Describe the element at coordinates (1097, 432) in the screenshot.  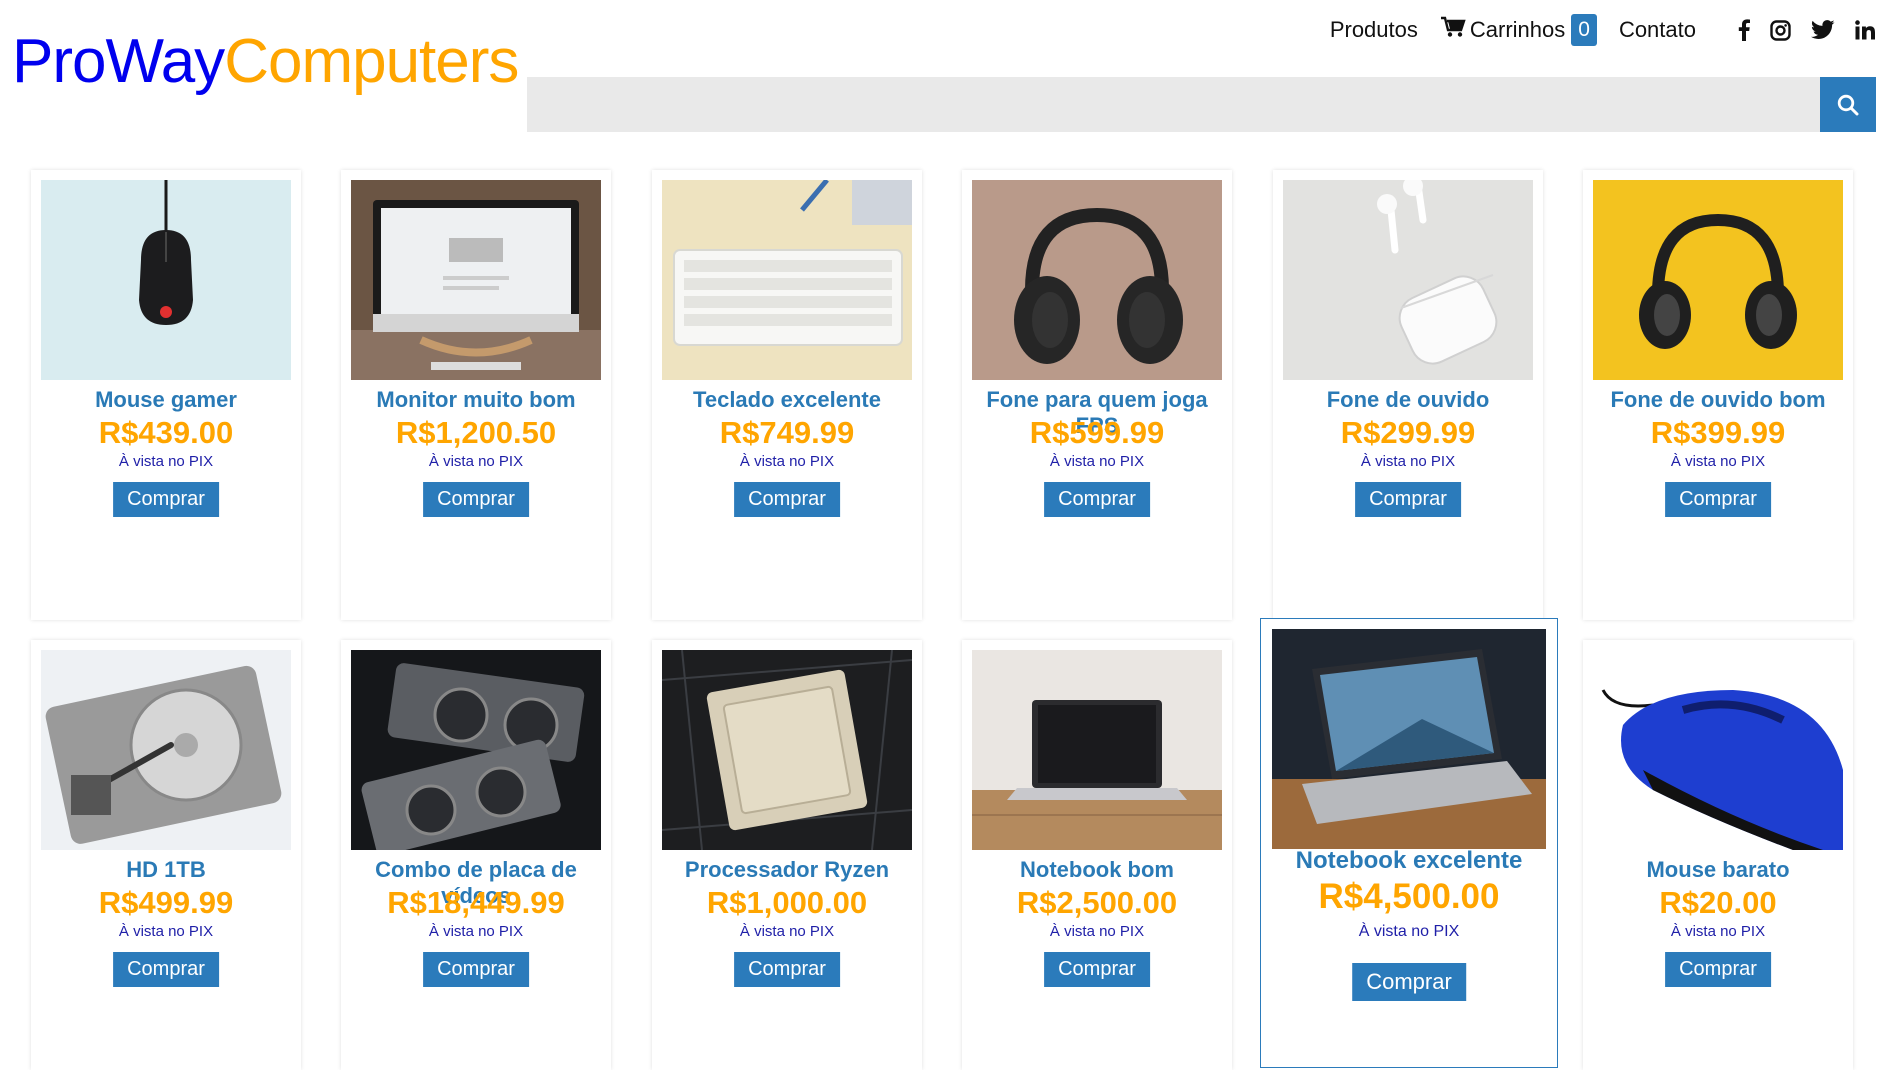
I see `product-price: R$599.99` at that location.